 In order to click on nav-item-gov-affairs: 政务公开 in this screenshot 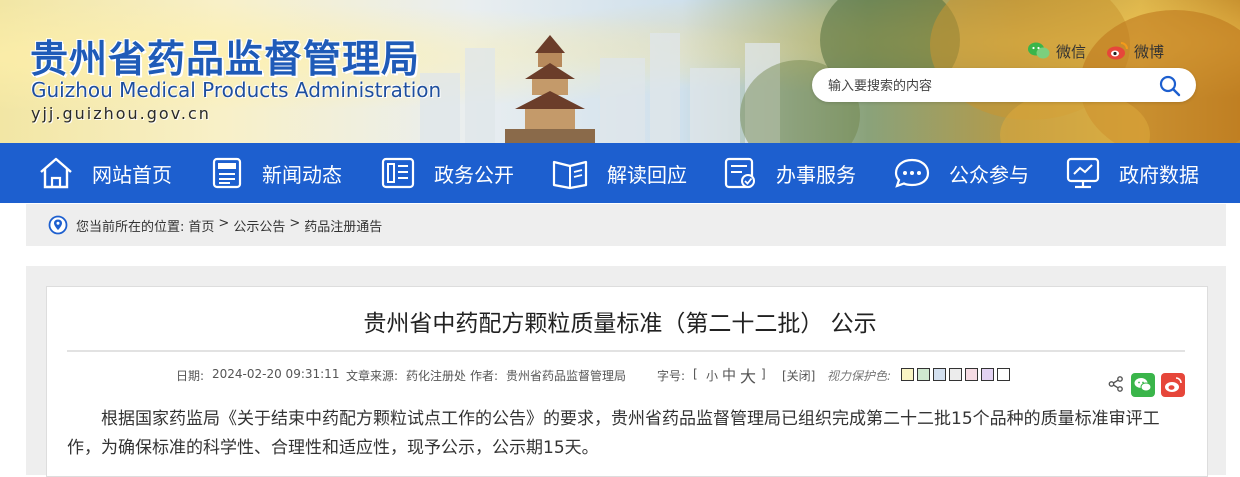, I will do `click(447, 173)`.